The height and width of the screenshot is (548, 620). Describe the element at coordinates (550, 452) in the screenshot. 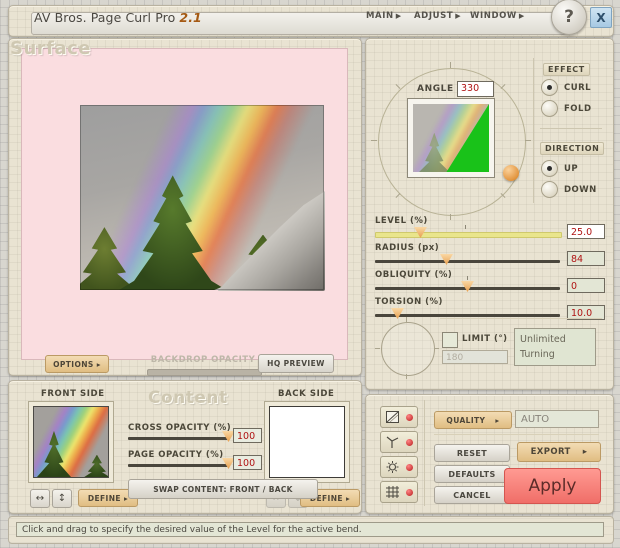

I see `export-label: EXPORT` at that location.